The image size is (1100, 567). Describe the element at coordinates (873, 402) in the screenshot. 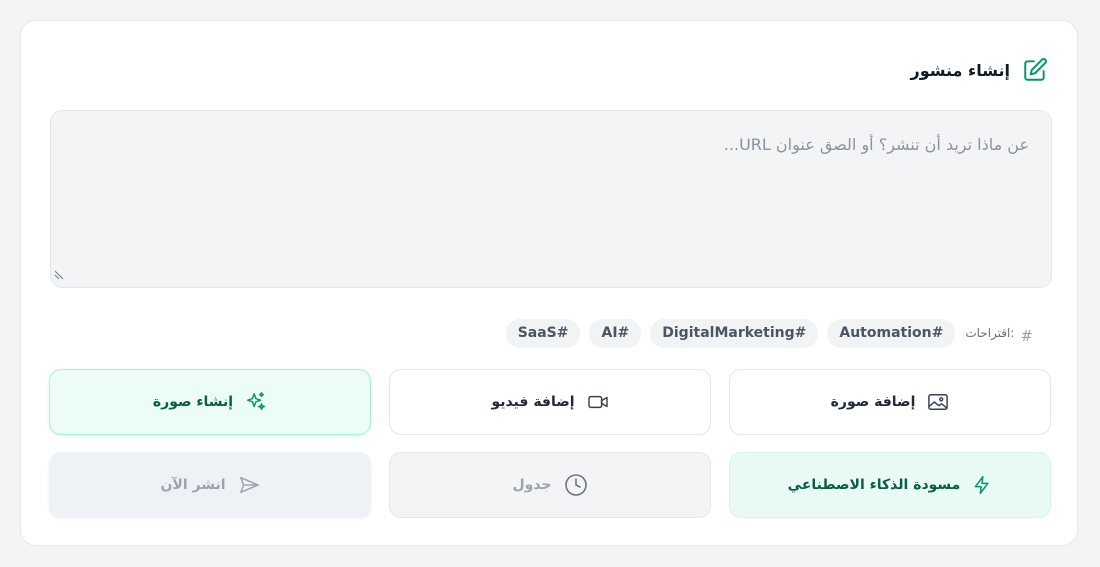

I see `add-image-label: إضافة صورة` at that location.